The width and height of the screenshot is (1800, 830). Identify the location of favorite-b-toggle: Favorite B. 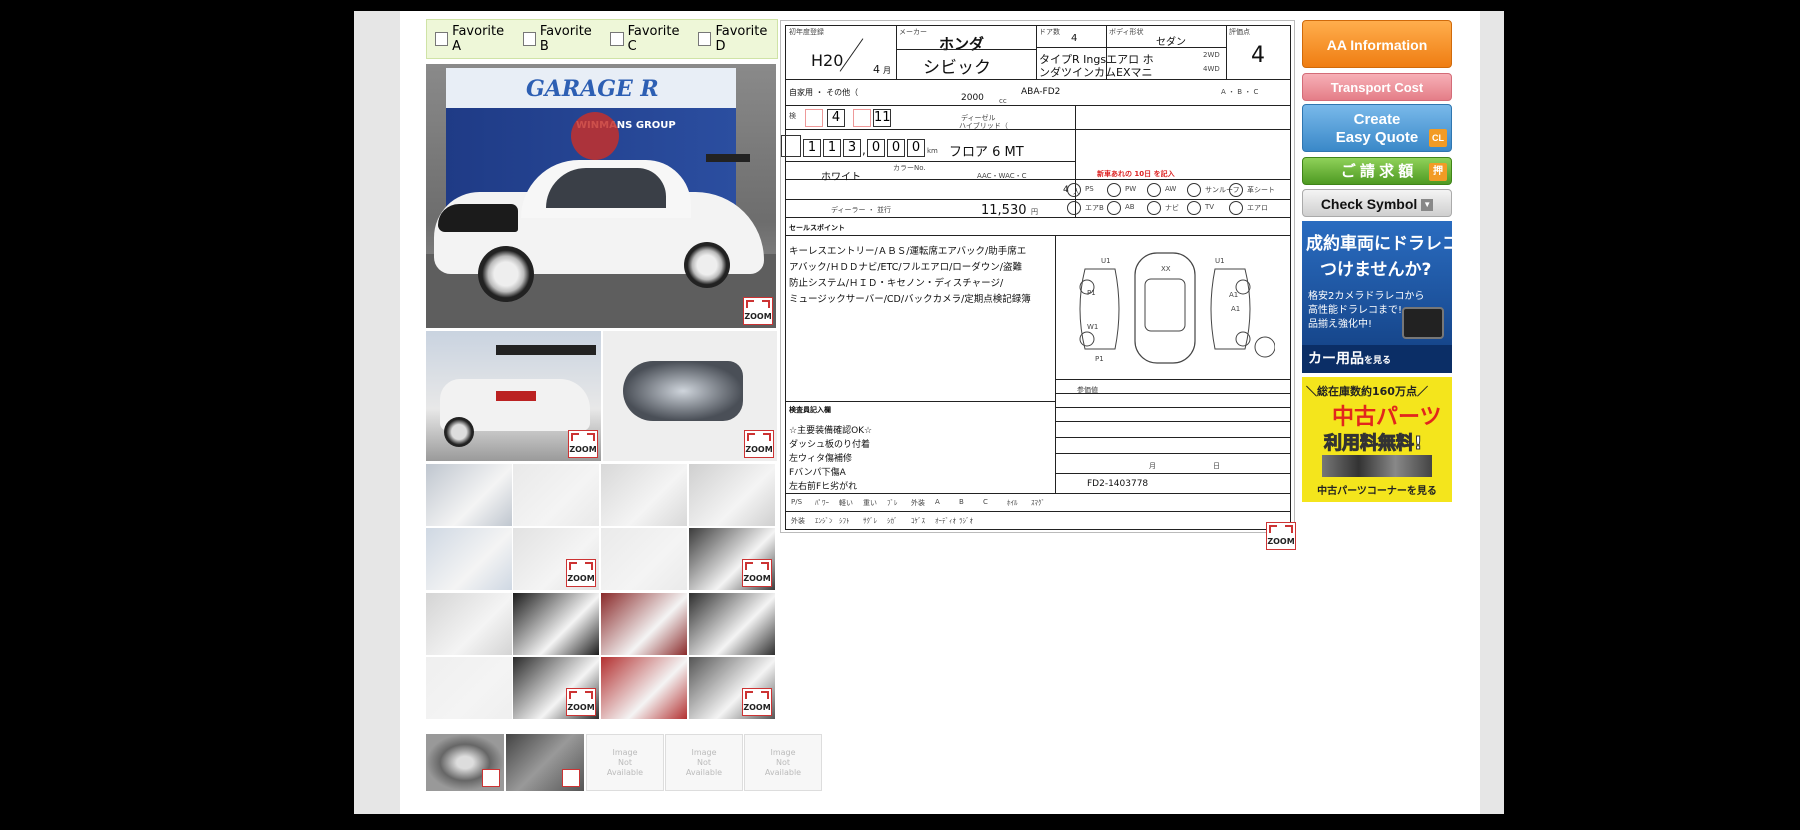
(561, 39).